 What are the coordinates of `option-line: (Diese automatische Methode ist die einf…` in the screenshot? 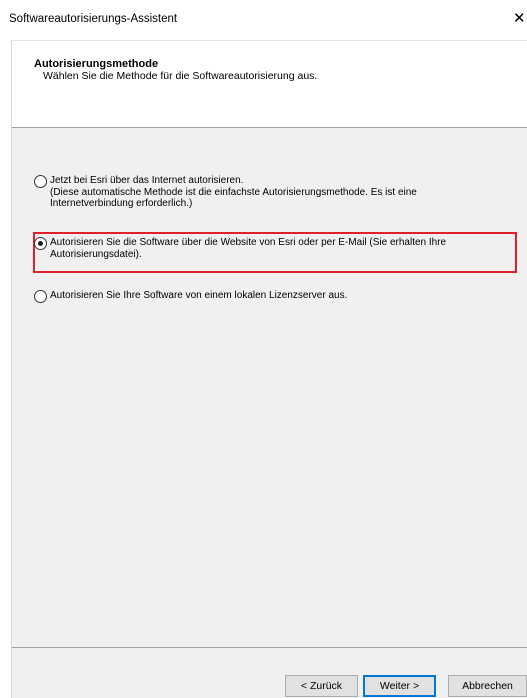 It's located at (233, 192).